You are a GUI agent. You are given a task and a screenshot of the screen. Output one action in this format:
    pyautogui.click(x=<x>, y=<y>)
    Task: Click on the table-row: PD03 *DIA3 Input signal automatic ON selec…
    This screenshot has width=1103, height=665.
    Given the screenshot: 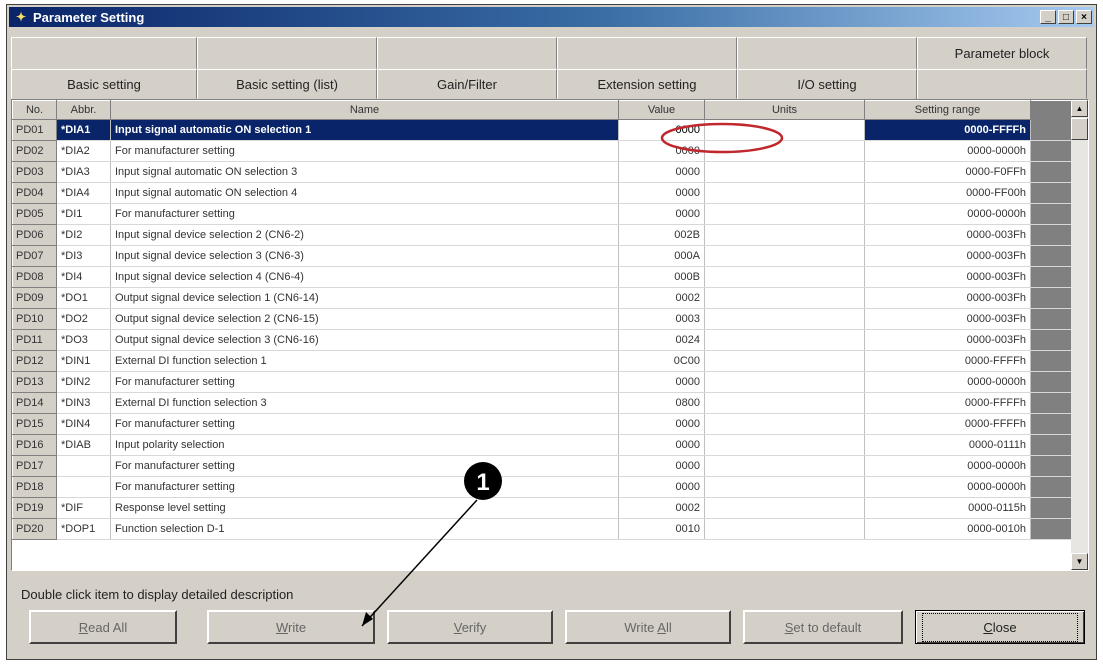 What is the action you would take?
    pyautogui.click(x=542, y=172)
    